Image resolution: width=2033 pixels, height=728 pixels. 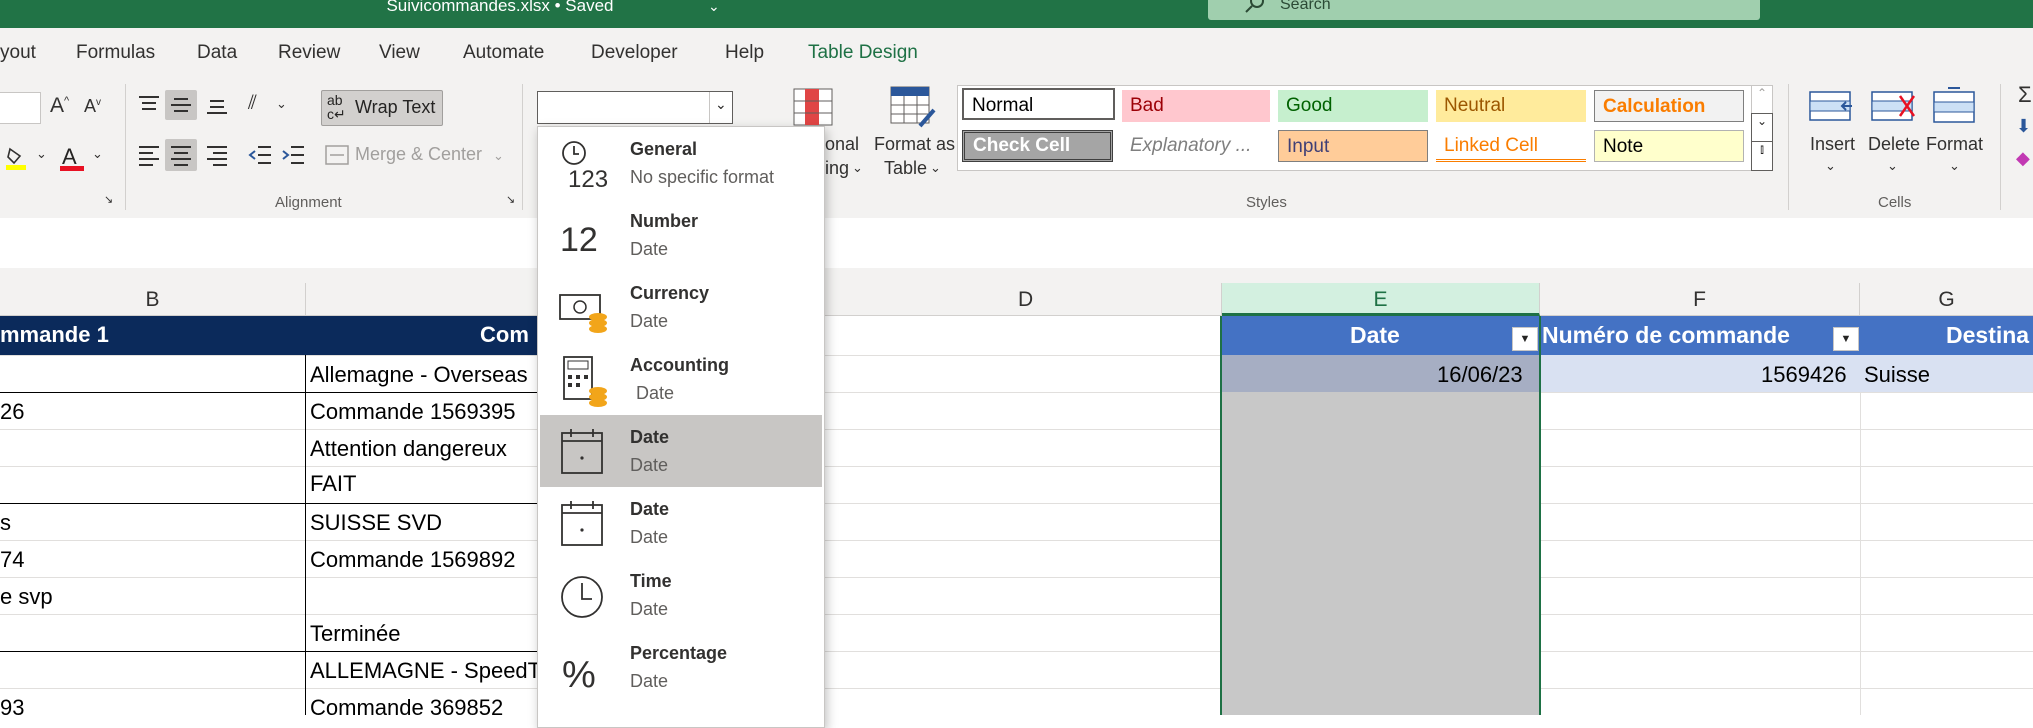 I want to click on align-middle-button, so click(x=181, y=105).